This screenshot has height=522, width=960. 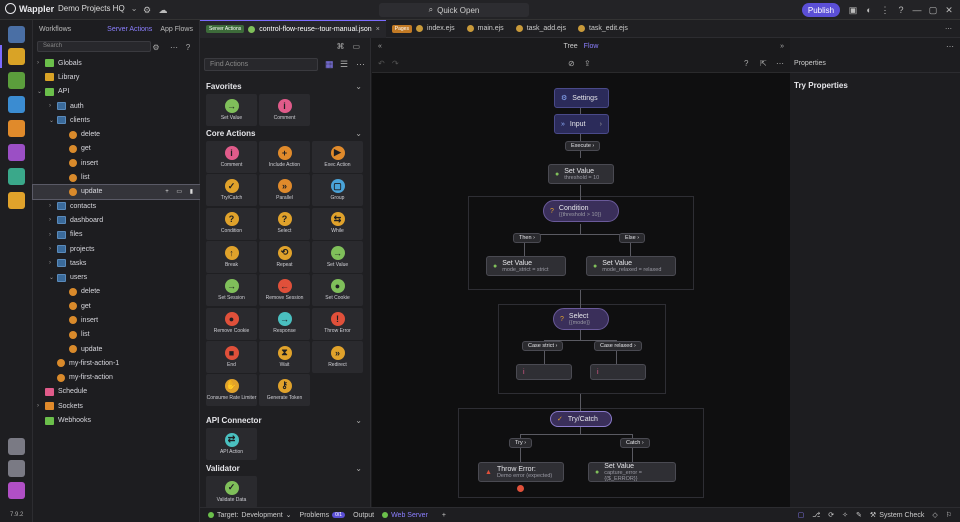 I want to click on robot-icon, so click(x=16, y=200).